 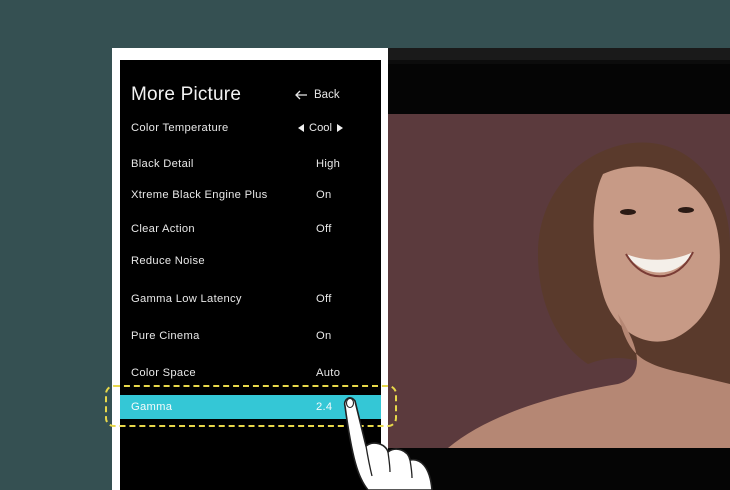 I want to click on menu-item-pure-cinema: Pure Cinema On, so click(x=250, y=336).